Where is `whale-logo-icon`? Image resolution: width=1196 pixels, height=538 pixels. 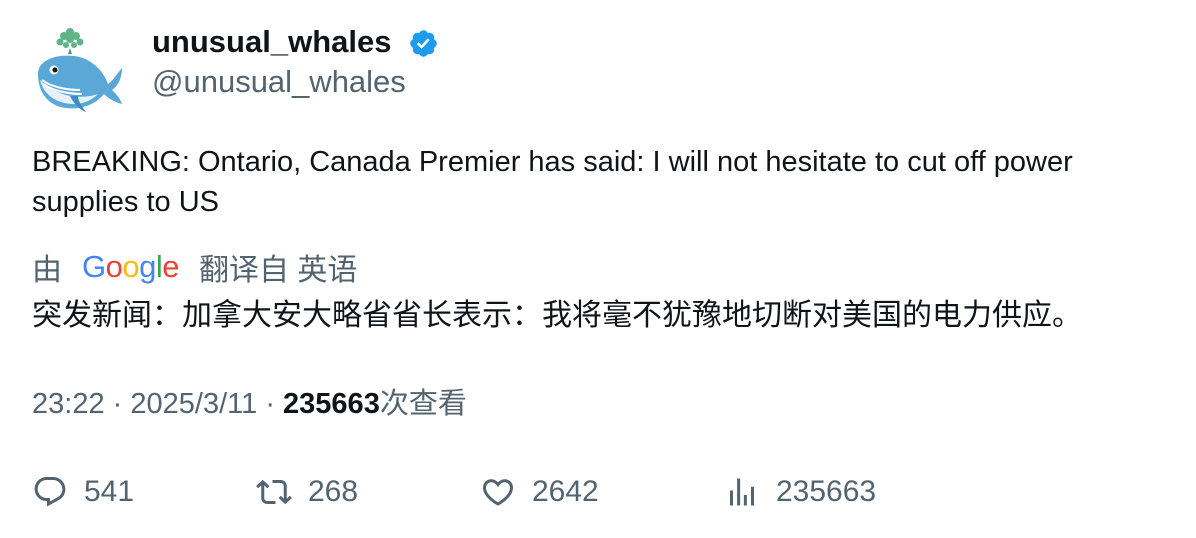
whale-logo-icon is located at coordinates (80, 70).